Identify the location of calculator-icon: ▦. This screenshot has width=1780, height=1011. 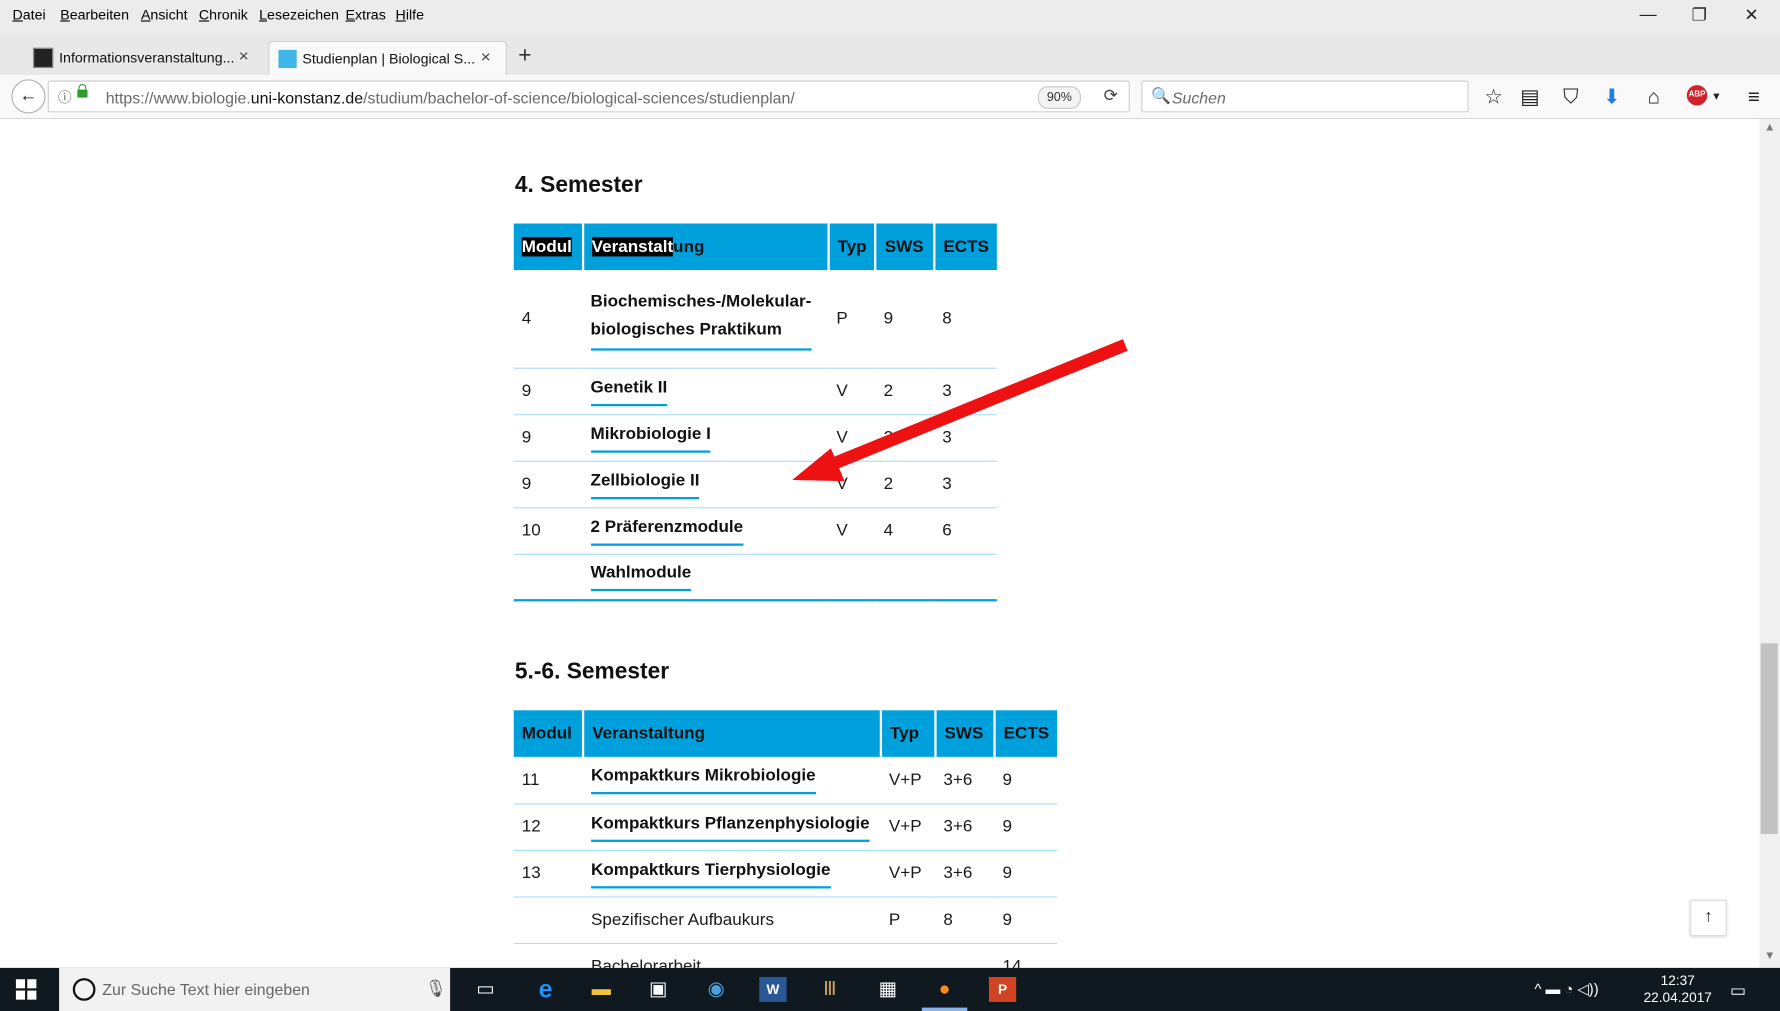
(887, 989).